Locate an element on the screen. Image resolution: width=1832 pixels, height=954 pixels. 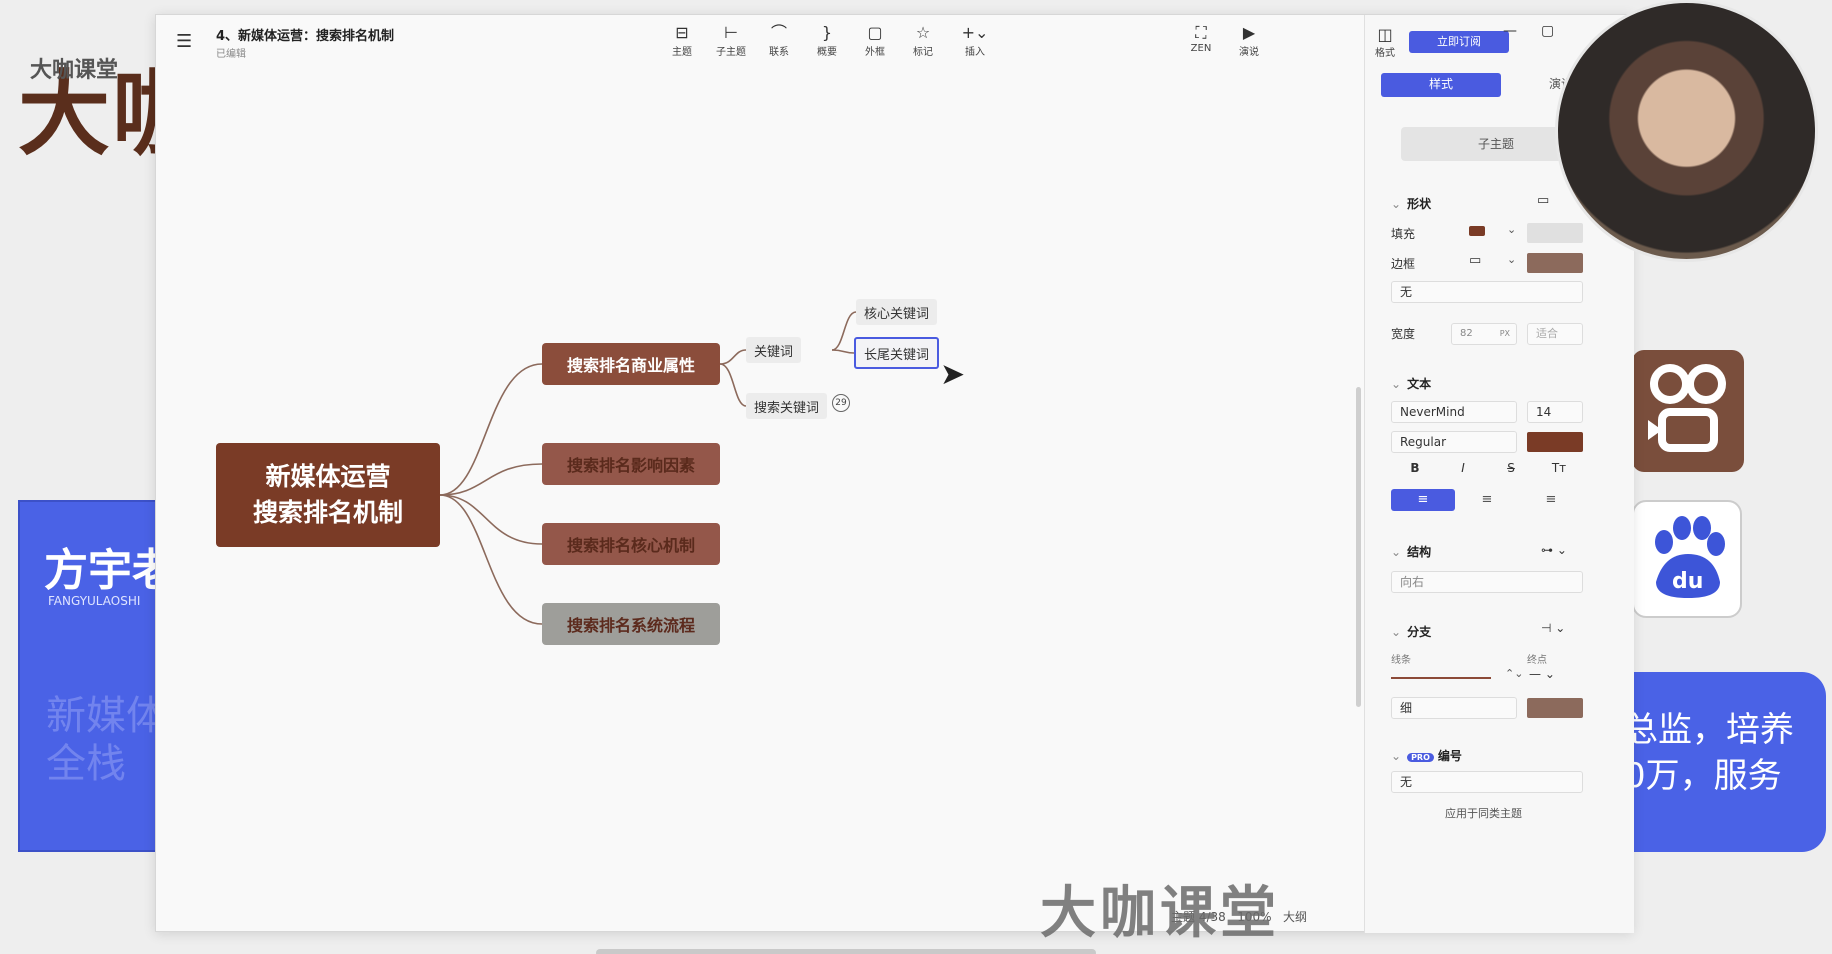
marker-icon: ☆ is located at coordinates (923, 32).